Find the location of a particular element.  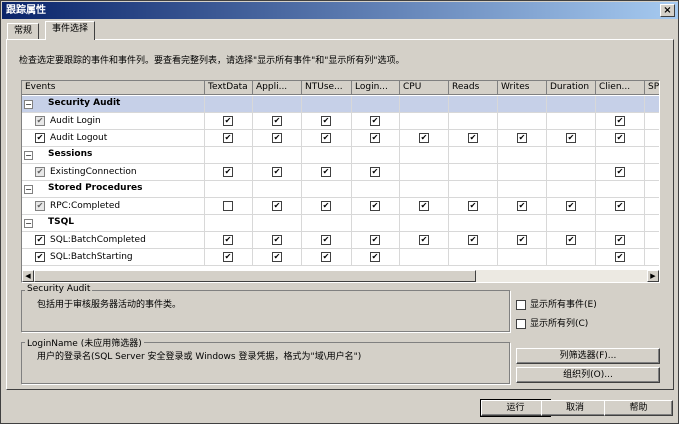

horizontal-scrollbar: ◀ ▶ is located at coordinates (340, 276).